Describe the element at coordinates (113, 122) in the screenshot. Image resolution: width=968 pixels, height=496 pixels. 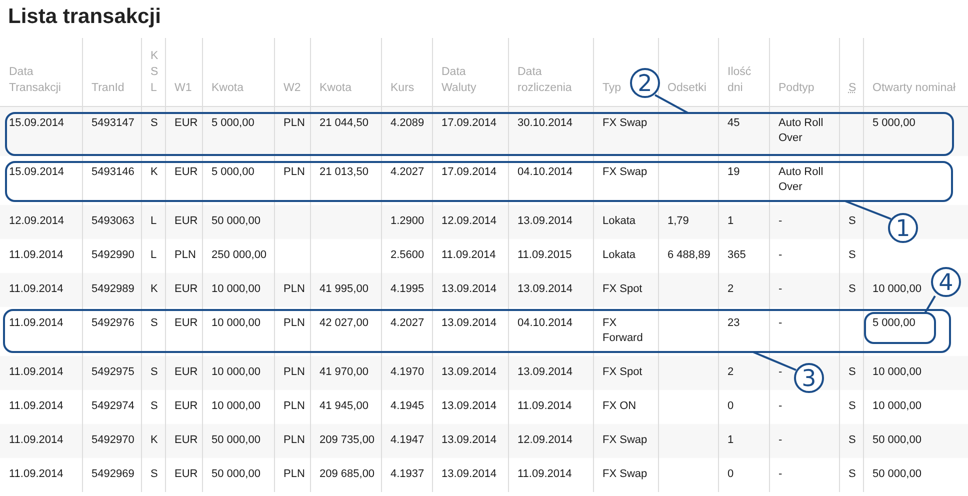
I see `table-cell: 5493147` at that location.